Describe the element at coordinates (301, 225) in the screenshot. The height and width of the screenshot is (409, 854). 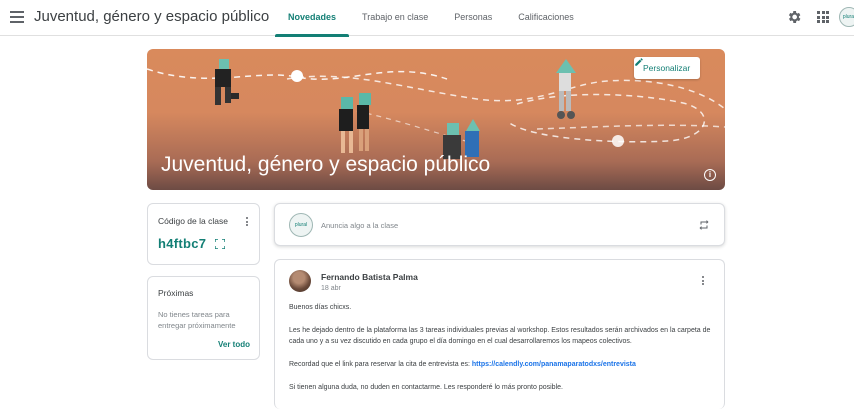
I see `announce-avatar: plural` at that location.